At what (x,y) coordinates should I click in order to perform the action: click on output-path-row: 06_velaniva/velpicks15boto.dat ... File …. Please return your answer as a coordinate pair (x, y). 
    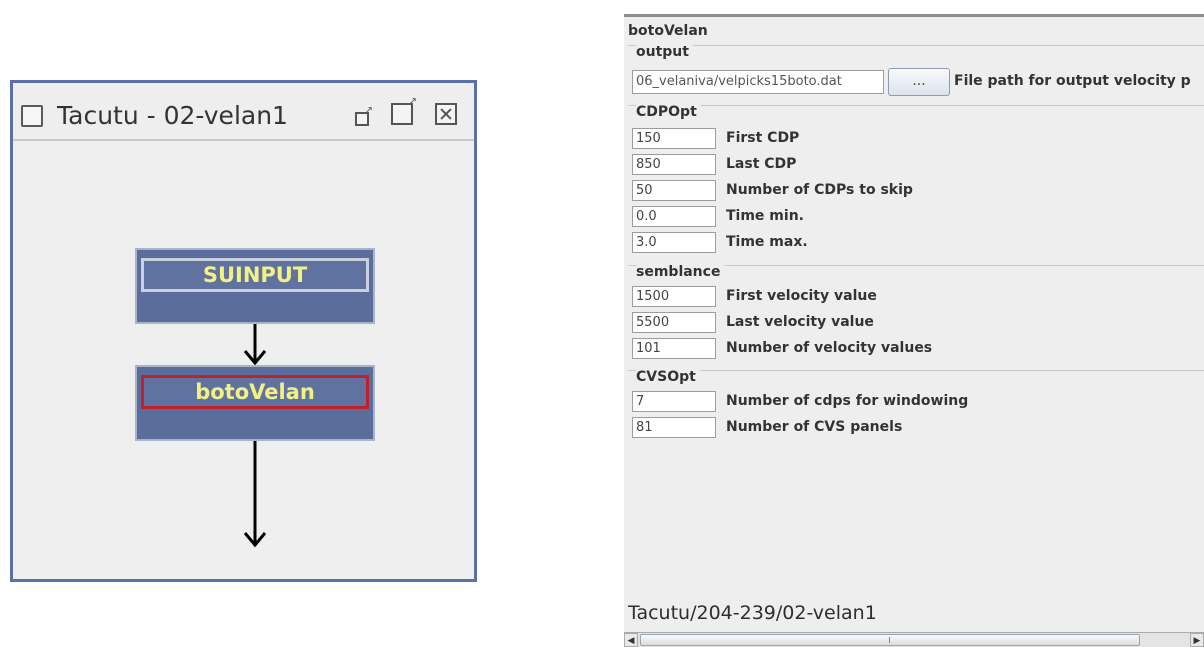
    Looking at the image, I should click on (916, 83).